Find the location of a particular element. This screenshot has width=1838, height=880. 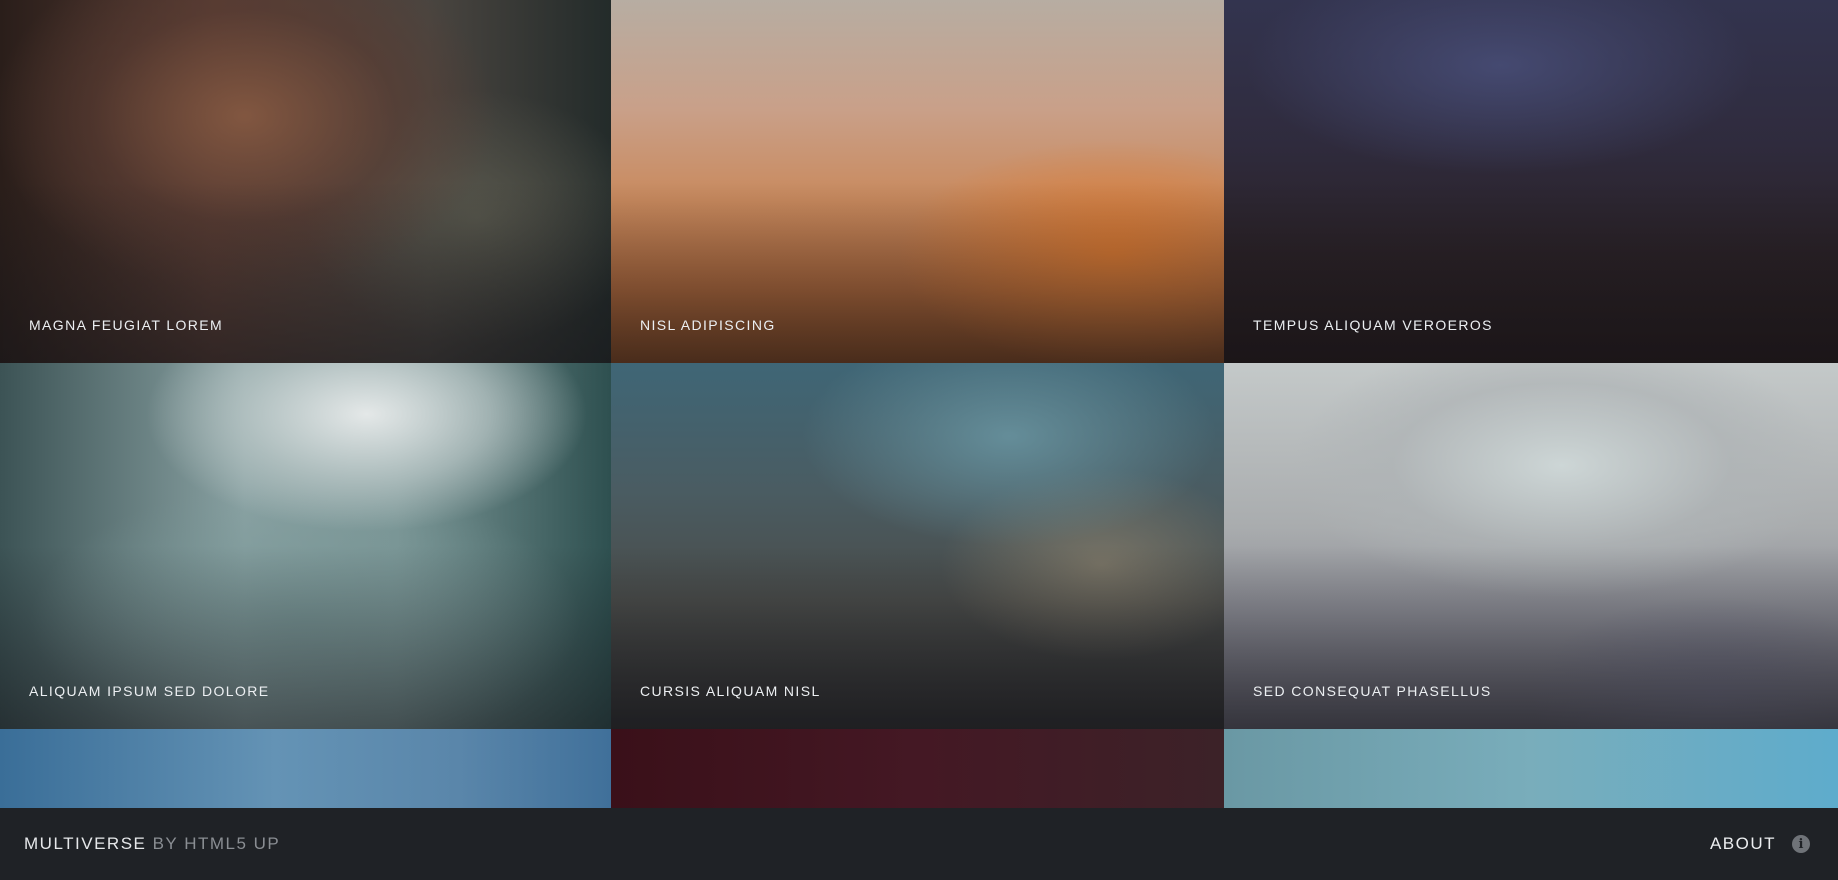

thumbnail-tile: ALIQUAM IPSUM SED DOLORE is located at coordinates (305, 546).